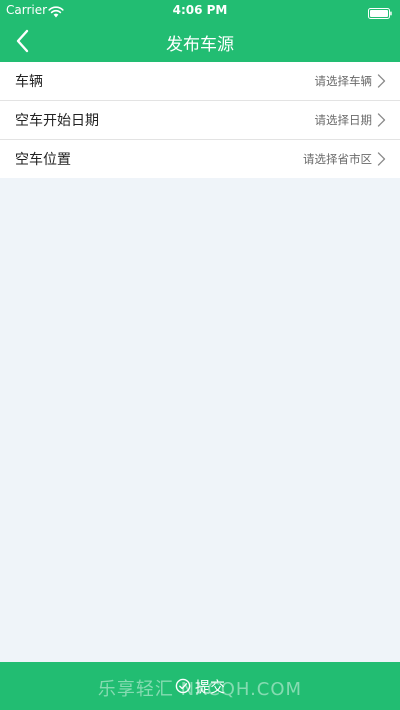 The image size is (400, 710). I want to click on row-placeholder: 请选择车辆, so click(343, 81).